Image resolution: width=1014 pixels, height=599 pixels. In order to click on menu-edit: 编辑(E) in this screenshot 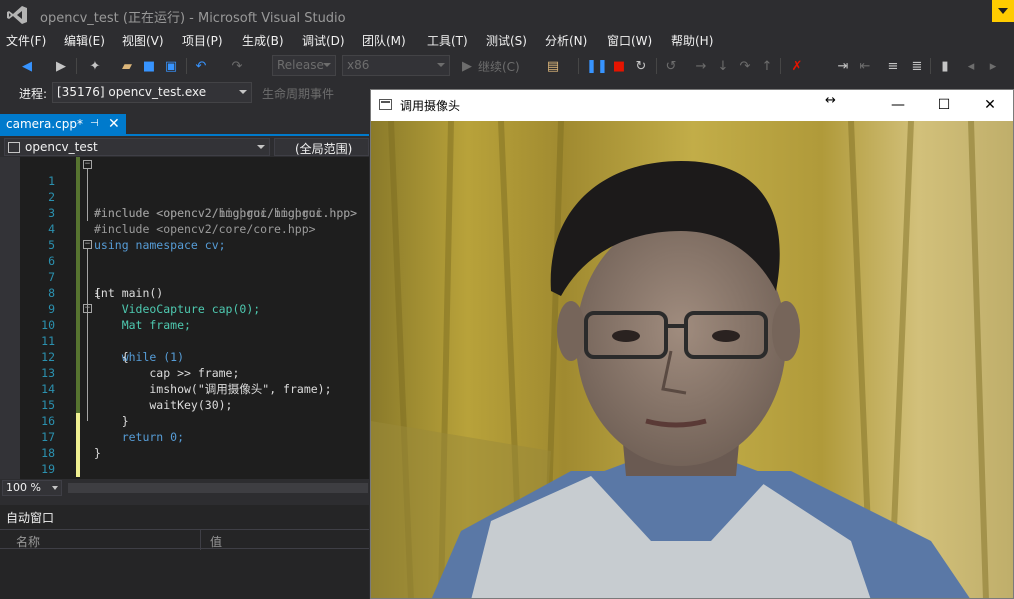, I will do `click(84, 40)`.